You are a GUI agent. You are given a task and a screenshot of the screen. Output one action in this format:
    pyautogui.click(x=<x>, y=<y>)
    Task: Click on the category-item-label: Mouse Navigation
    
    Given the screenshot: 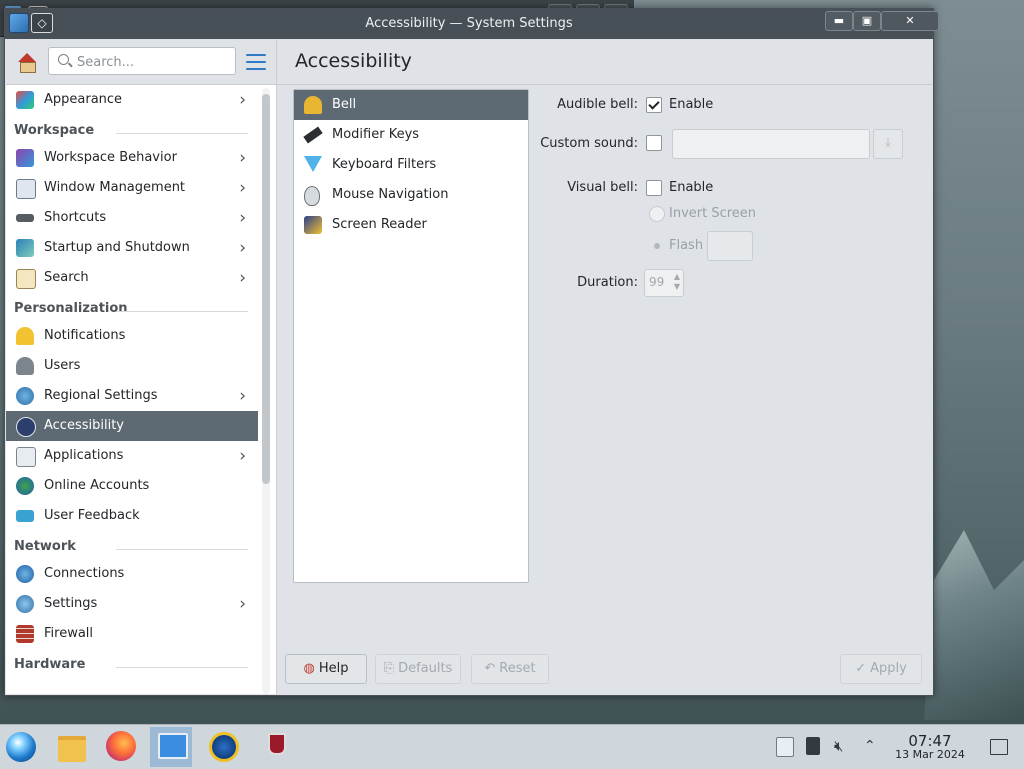 What is the action you would take?
    pyautogui.click(x=390, y=194)
    